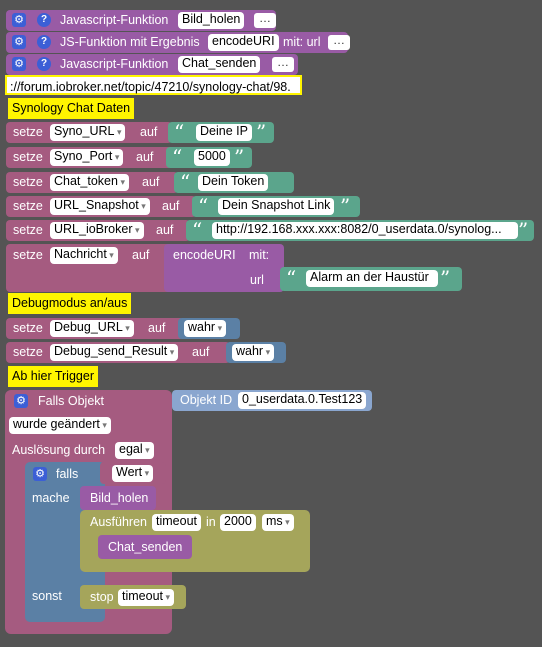  What do you see at coordinates (224, 132) in the screenshot?
I see `text-value: Deine IP` at bounding box center [224, 132].